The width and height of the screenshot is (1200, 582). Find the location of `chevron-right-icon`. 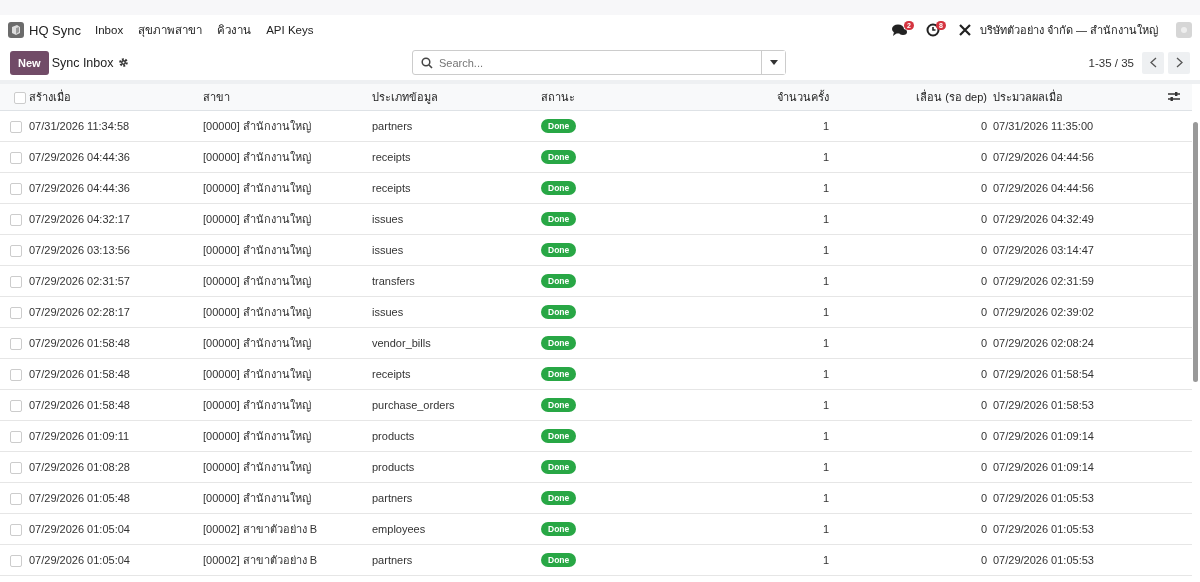

chevron-right-icon is located at coordinates (1179, 62).